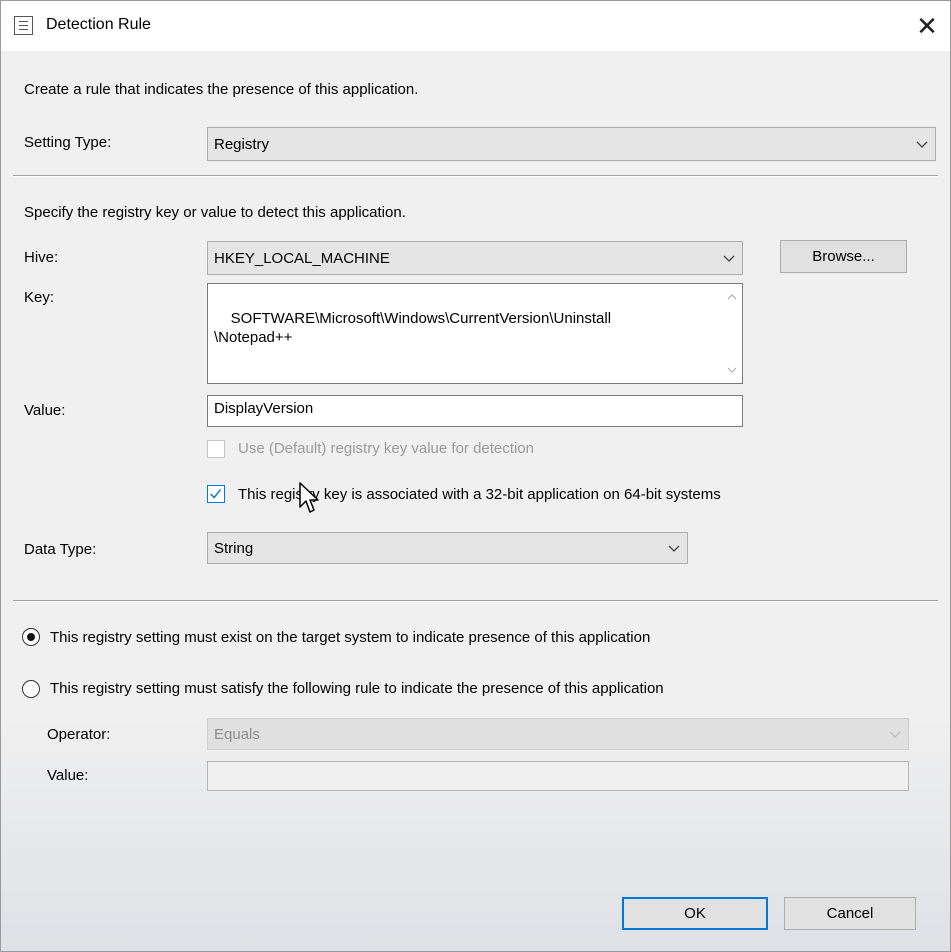 This screenshot has height=952, width=951. What do you see at coordinates (447, 548) in the screenshot?
I see `data-type-dropdown: String` at bounding box center [447, 548].